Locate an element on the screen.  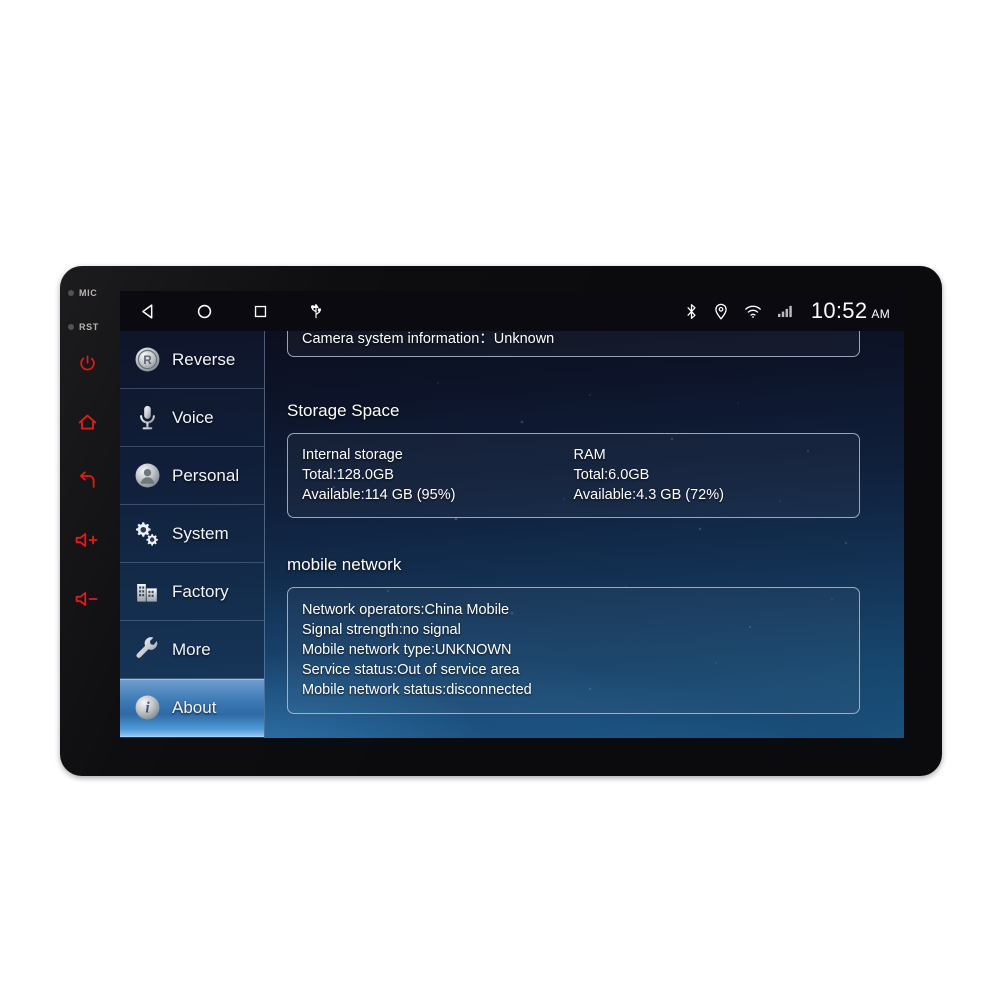
ram-available: Available:4.3 GB (72%) is located at coordinates (648, 495).